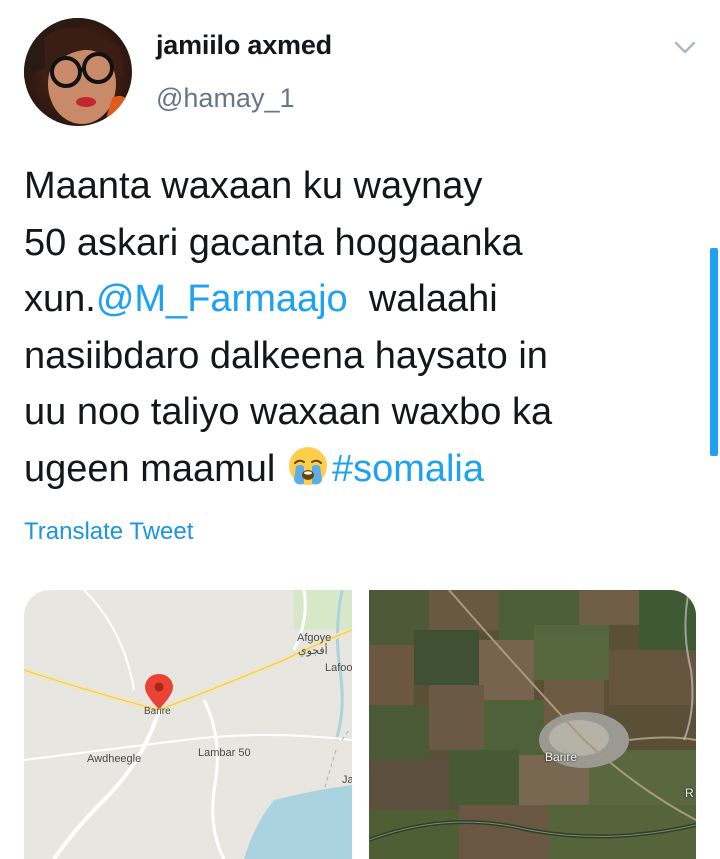  Describe the element at coordinates (422, 299) in the screenshot. I see `tweet-text-segment: walaahi` at that location.